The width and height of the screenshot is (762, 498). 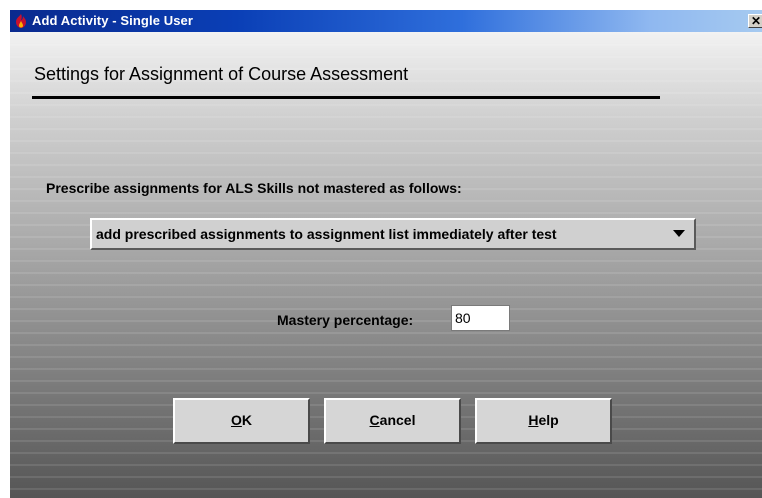 I want to click on app-flame-icon, so click(x=21, y=21).